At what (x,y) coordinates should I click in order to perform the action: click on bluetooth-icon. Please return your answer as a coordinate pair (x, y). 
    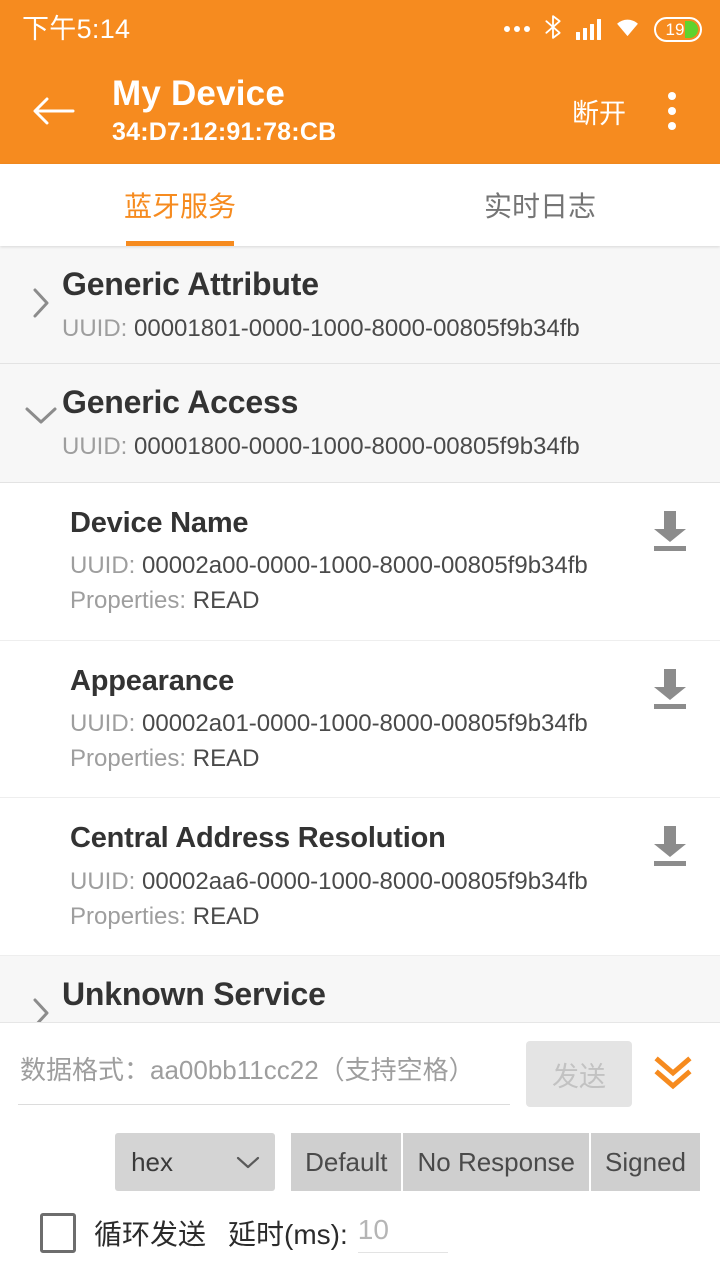
    Looking at the image, I should click on (553, 29).